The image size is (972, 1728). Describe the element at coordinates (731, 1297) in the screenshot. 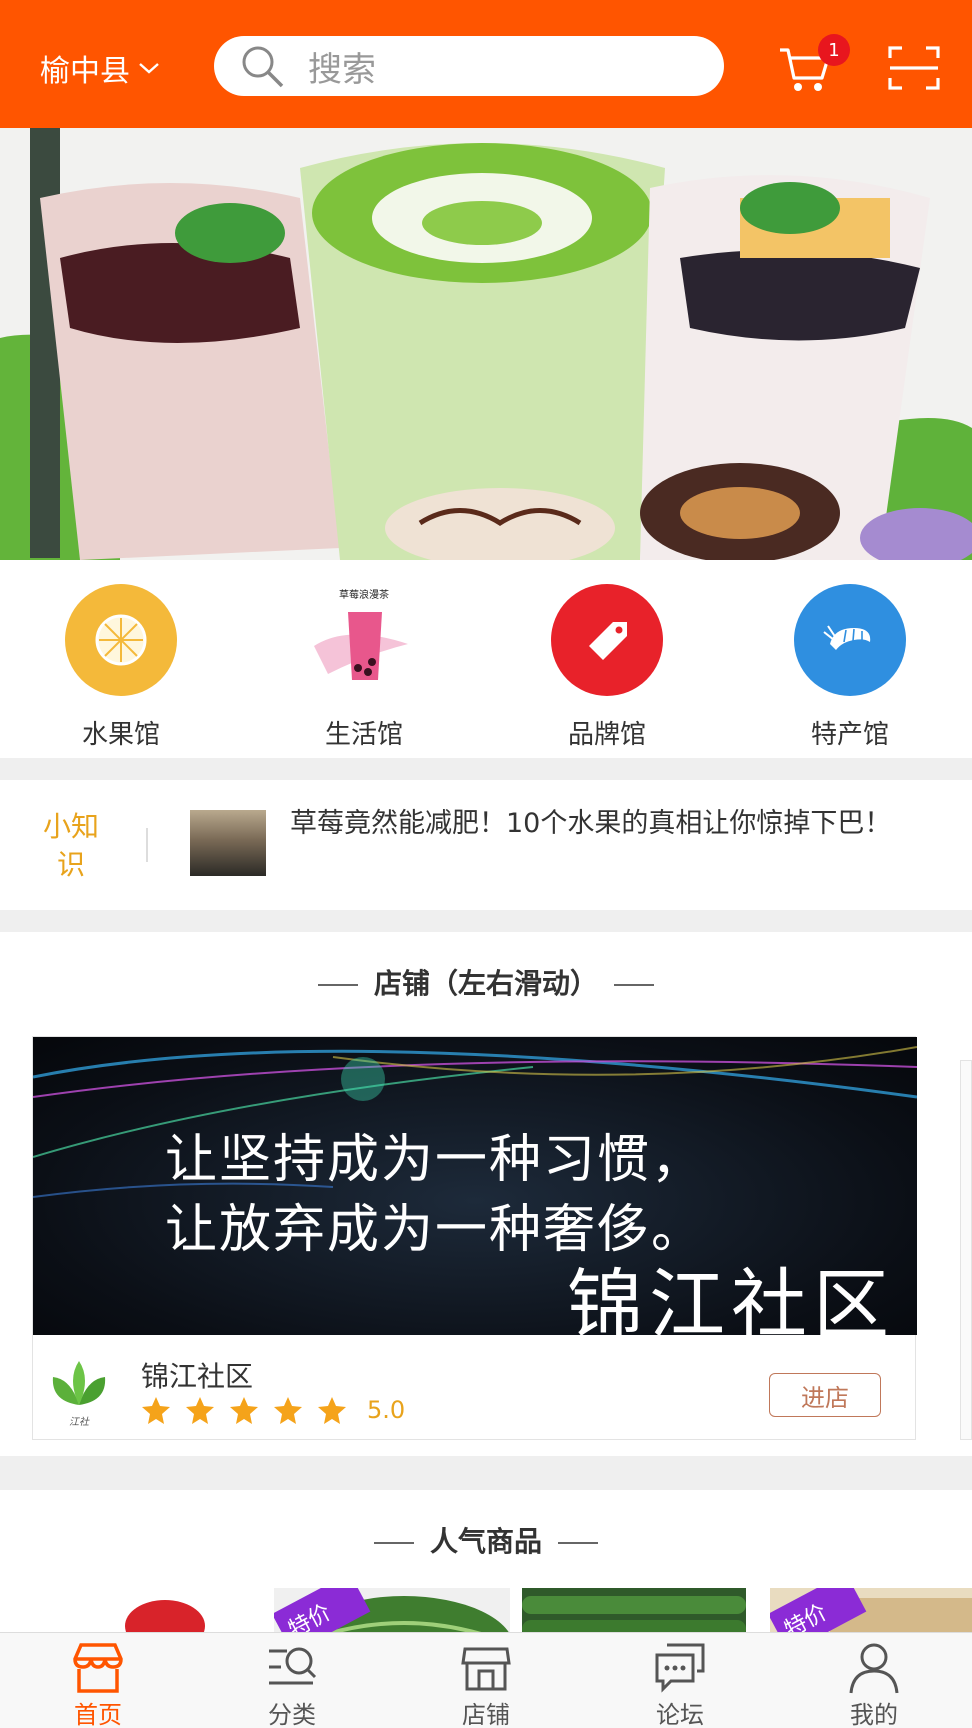

I see `store-banner-name: 锦江社区` at that location.